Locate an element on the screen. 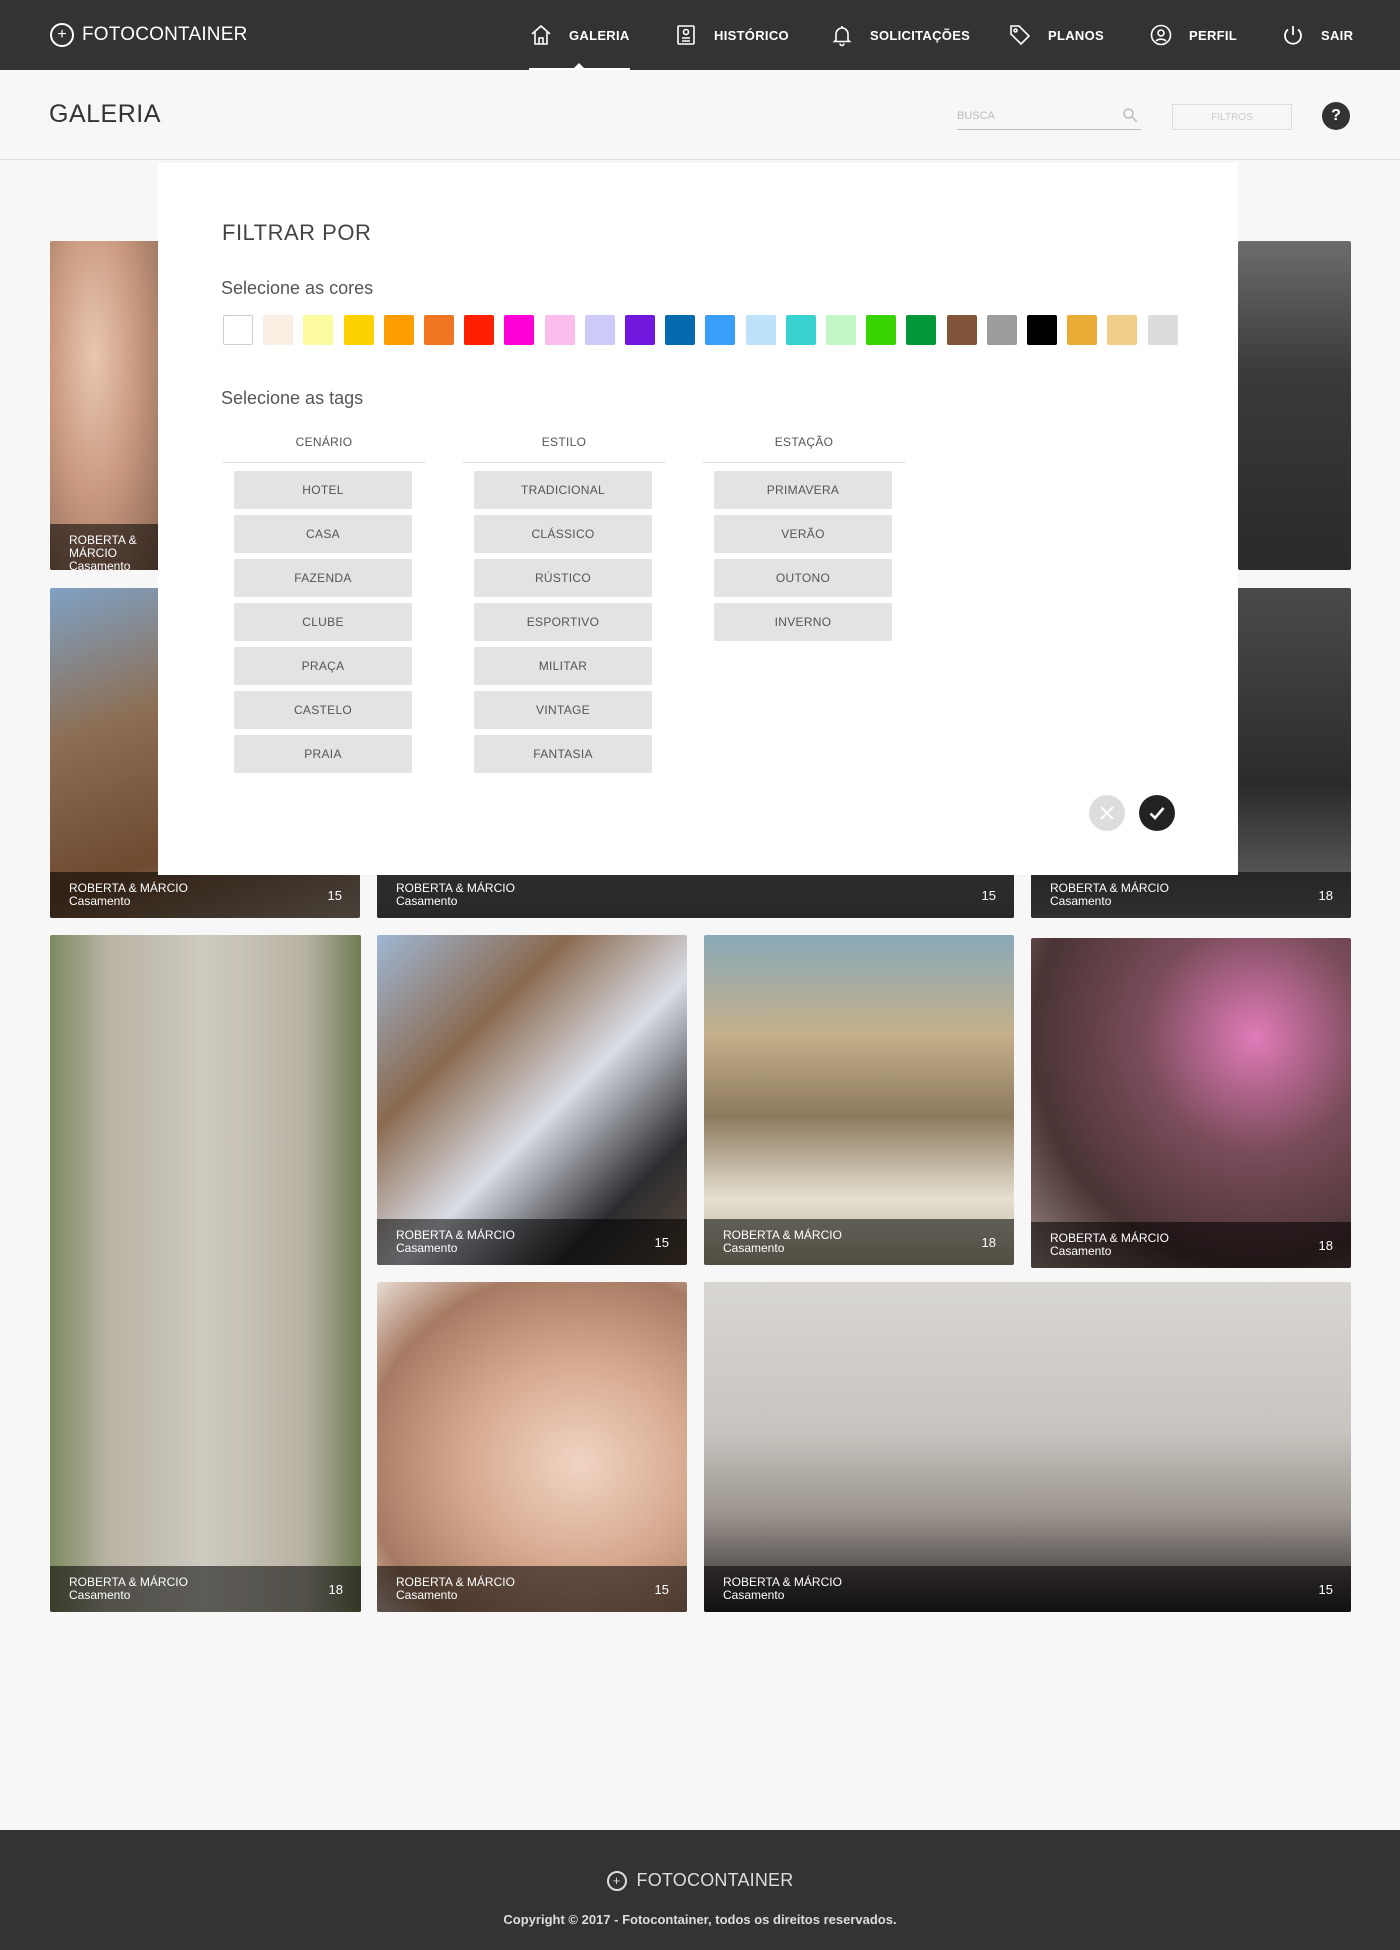 The height and width of the screenshot is (1950, 1400). card-title: ROBERTA & MÁRCIO is located at coordinates (782, 1582).